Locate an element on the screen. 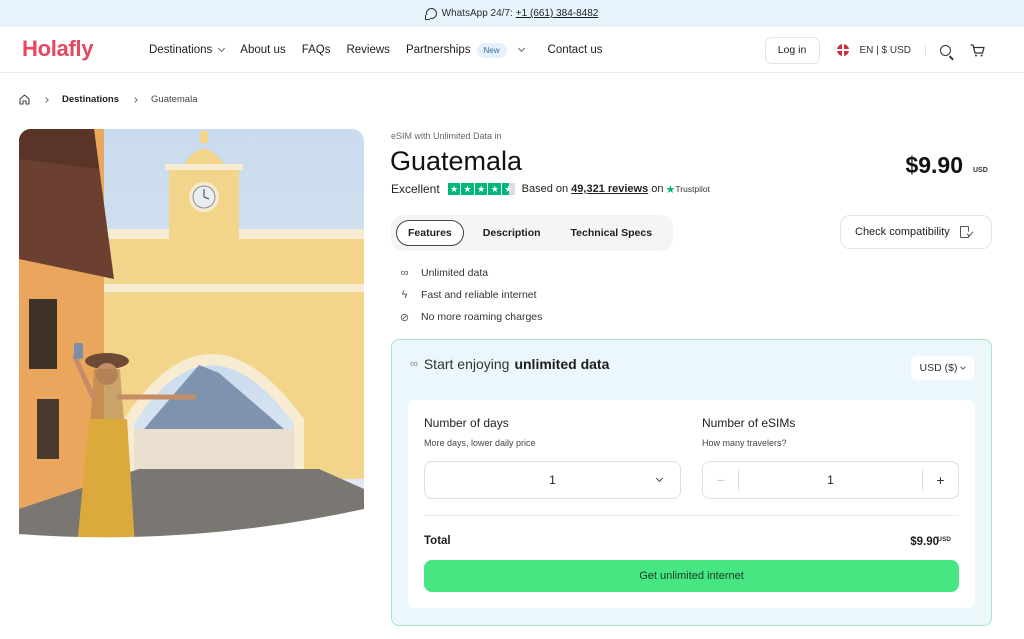  currency-select: USD ($) is located at coordinates (942, 368).